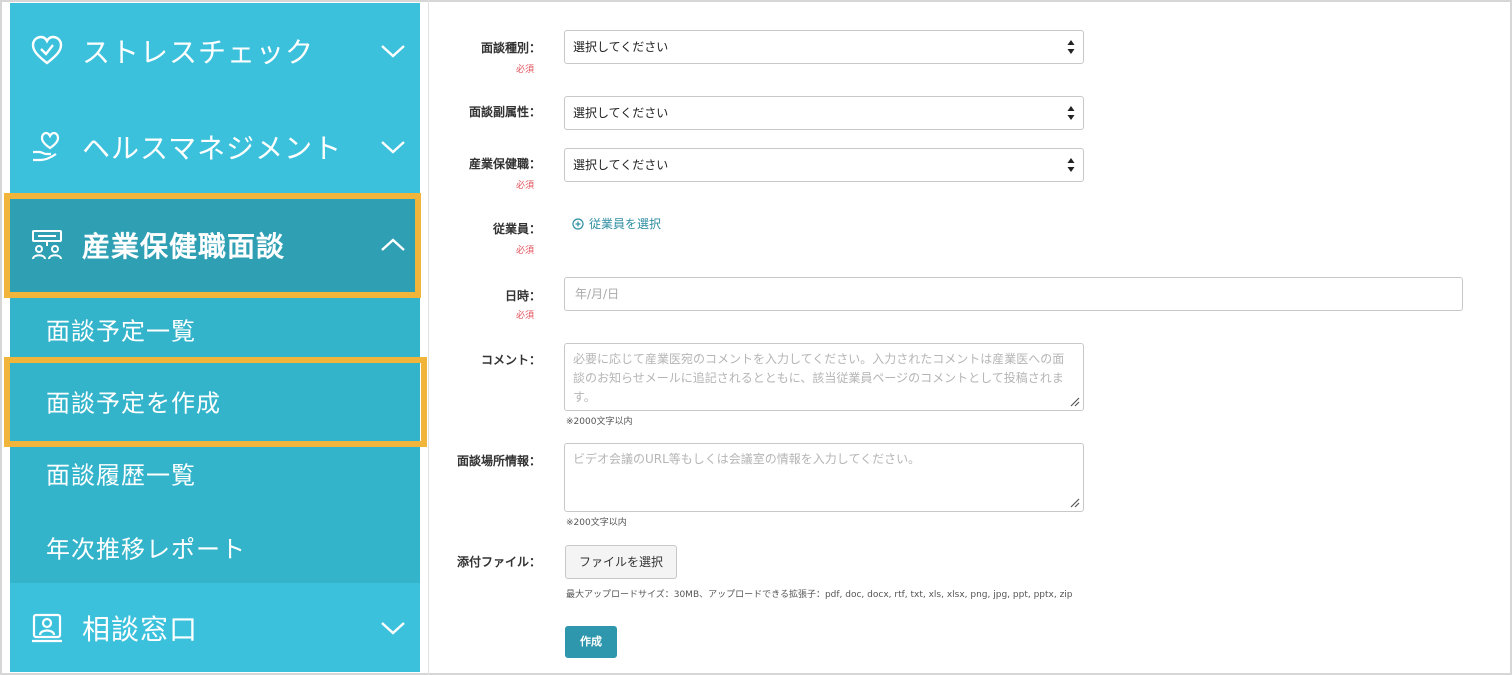 The width and height of the screenshot is (1512, 675). What do you see at coordinates (599, 422) in the screenshot?
I see `comment-limit-note: ※2000文字以内` at bounding box center [599, 422].